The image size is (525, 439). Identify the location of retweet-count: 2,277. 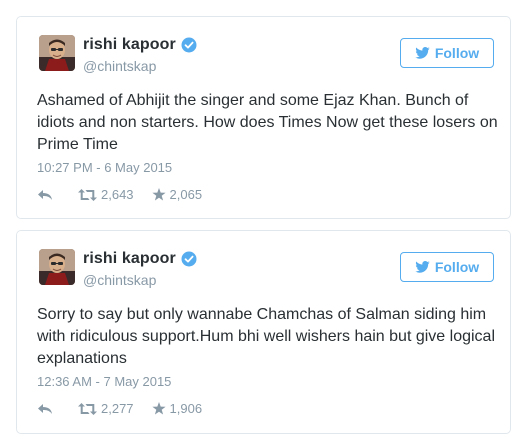
(117, 408).